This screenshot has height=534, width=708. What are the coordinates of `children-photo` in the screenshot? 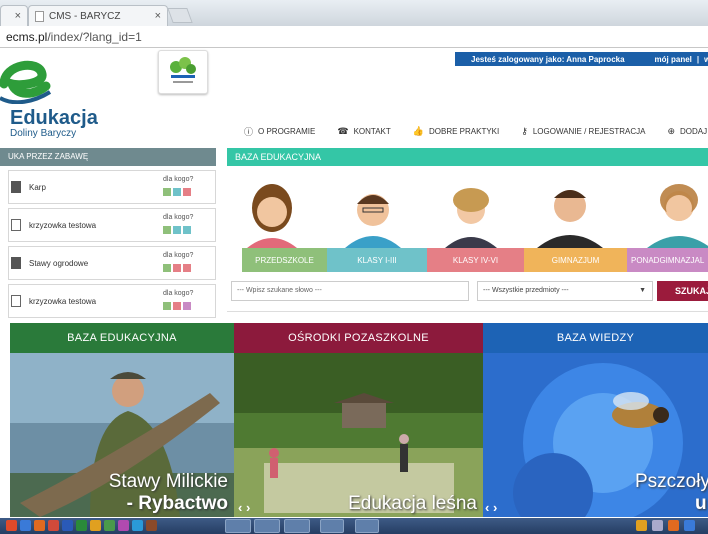 It's located at (467, 207).